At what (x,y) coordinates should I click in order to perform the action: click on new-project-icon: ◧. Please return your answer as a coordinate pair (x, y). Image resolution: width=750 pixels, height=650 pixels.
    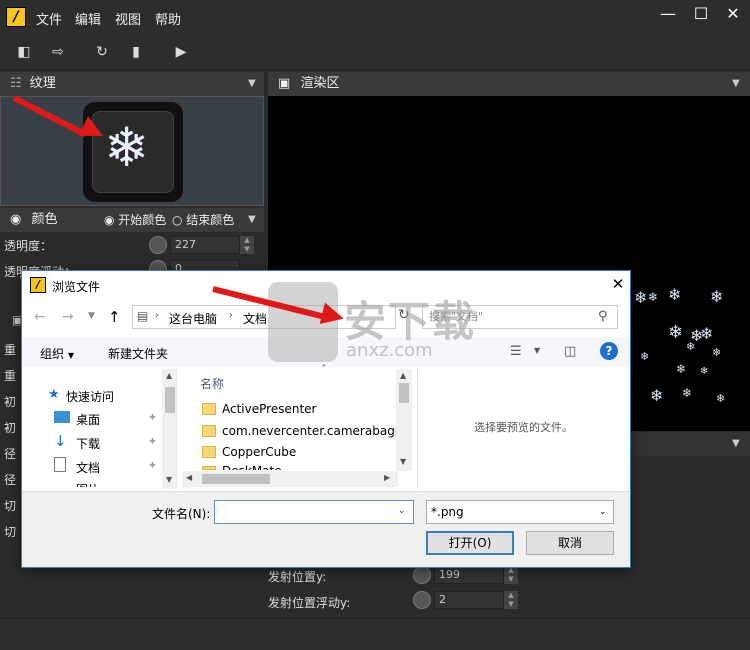
    Looking at the image, I should click on (24, 52).